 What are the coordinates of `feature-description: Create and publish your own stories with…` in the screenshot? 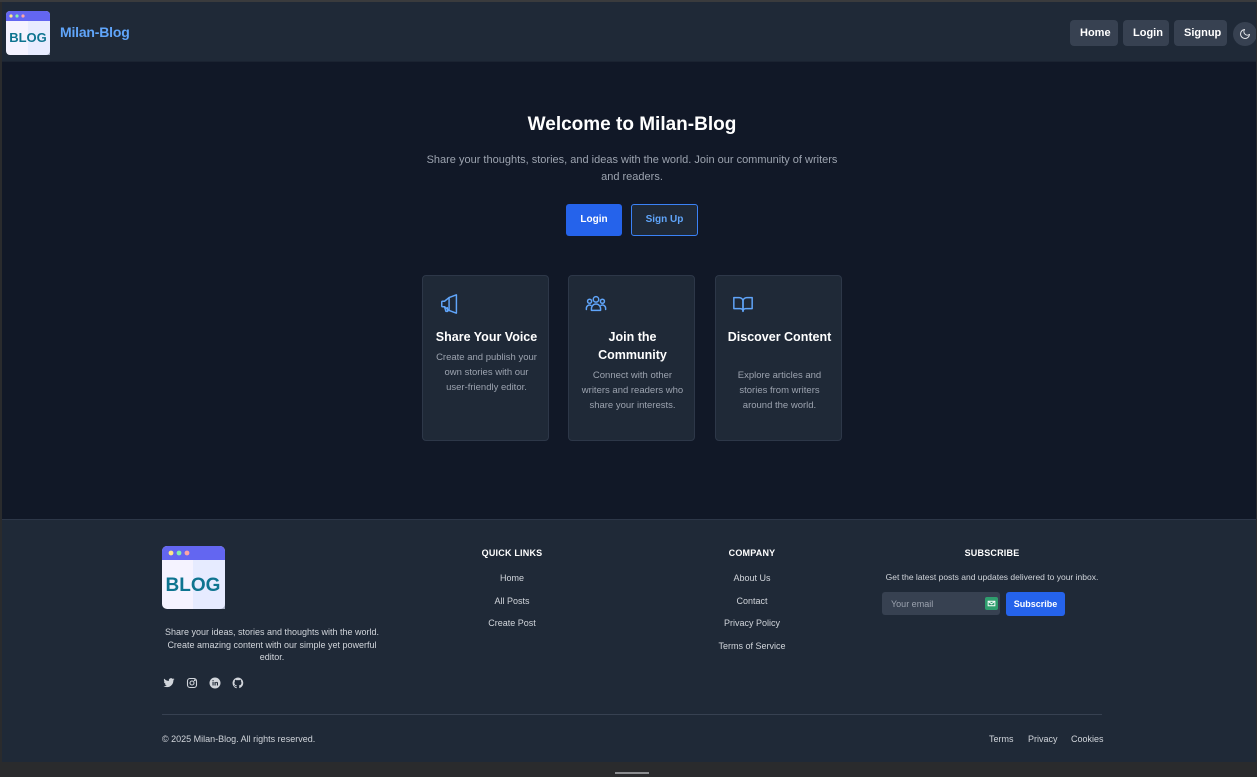 It's located at (486, 372).